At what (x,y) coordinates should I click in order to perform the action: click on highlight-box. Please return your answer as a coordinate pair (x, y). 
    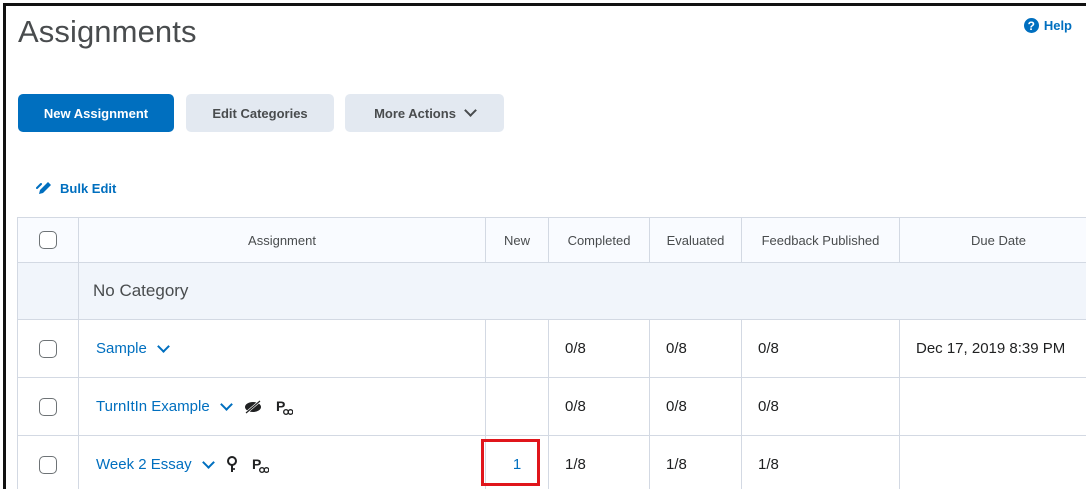
    Looking at the image, I should click on (510, 462).